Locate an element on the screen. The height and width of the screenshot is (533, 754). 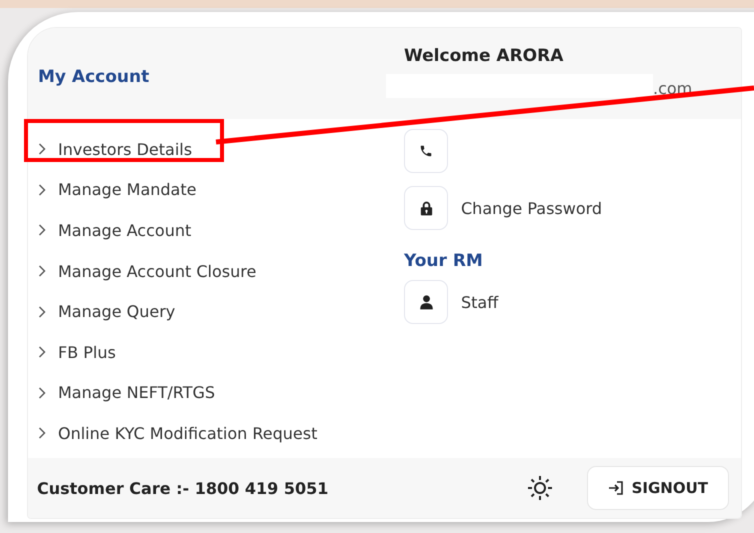
lock-icon is located at coordinates (426, 208).